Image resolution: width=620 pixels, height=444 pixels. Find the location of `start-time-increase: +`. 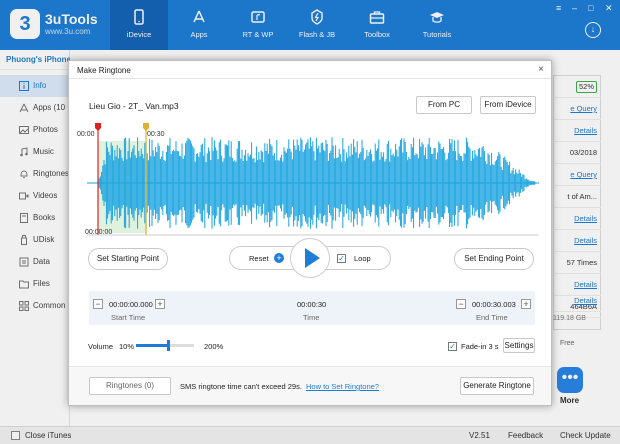

start-time-increase: + is located at coordinates (160, 304).